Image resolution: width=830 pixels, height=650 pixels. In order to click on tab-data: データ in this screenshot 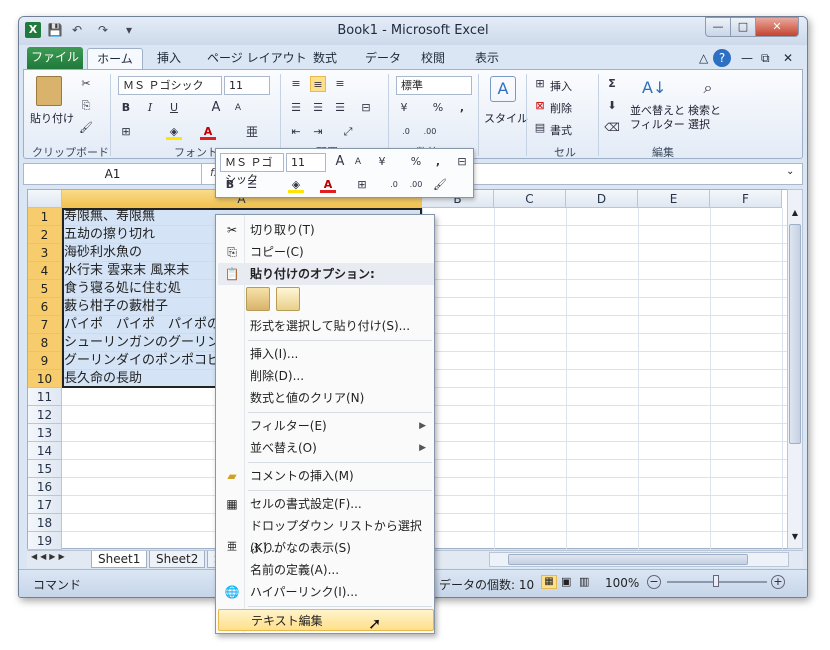, I will do `click(383, 58)`.